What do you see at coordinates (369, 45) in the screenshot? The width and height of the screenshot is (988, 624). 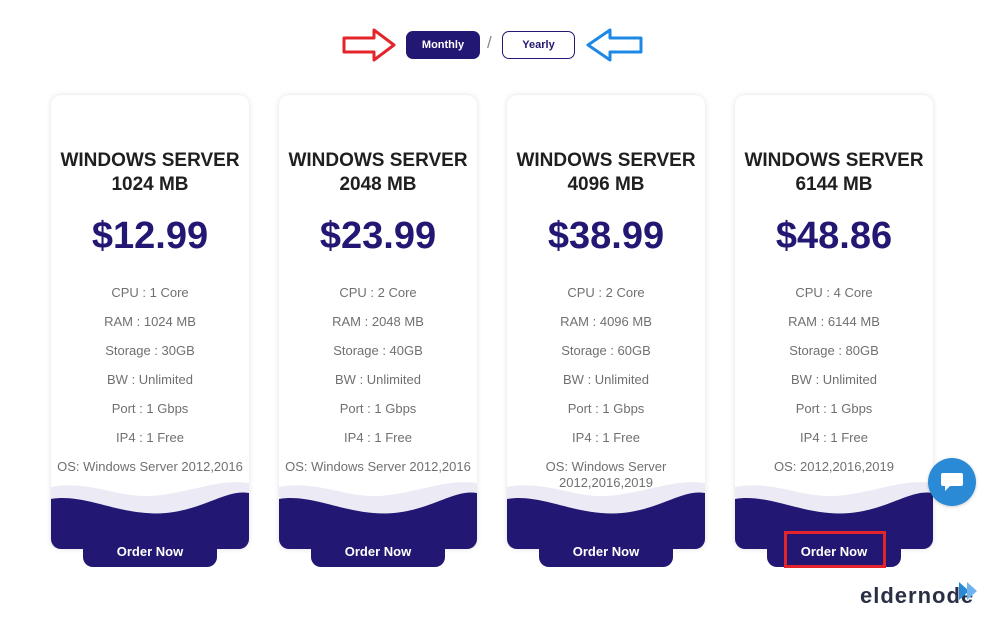 I see `arrow-right-icon` at bounding box center [369, 45].